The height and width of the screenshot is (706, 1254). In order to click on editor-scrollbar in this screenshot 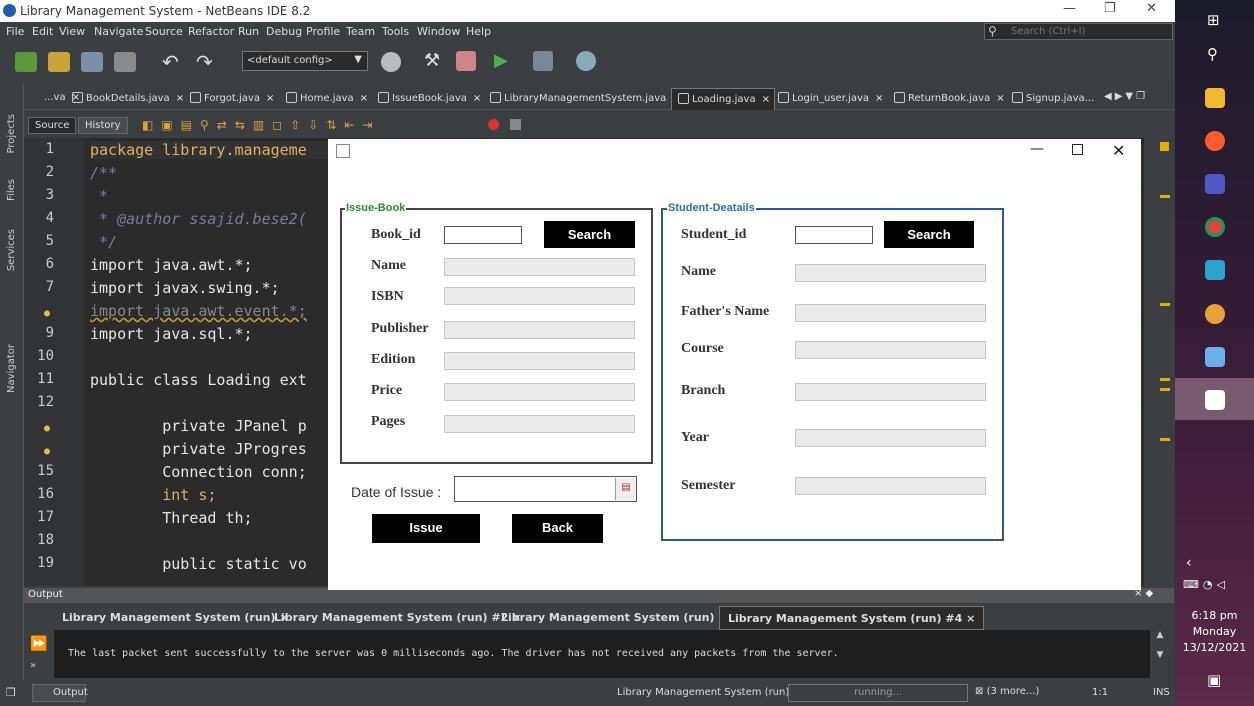, I will do `click(1159, 362)`.